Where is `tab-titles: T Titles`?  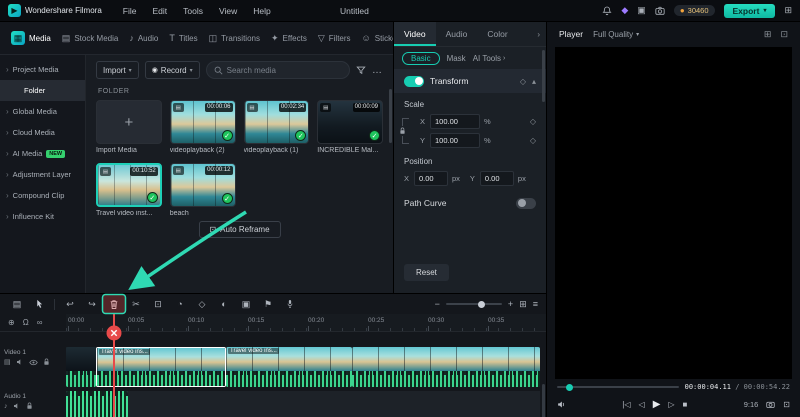
tab-titles: T Titles is located at coordinates (183, 38).